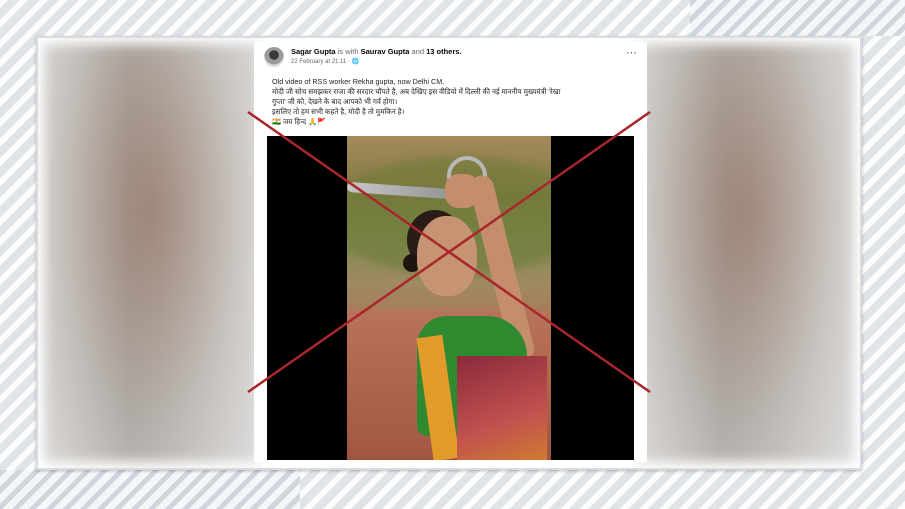 The width and height of the screenshot is (905, 509). Describe the element at coordinates (325, 61) in the screenshot. I see `post-date: 22 February at 21:11 · 🌐` at that location.